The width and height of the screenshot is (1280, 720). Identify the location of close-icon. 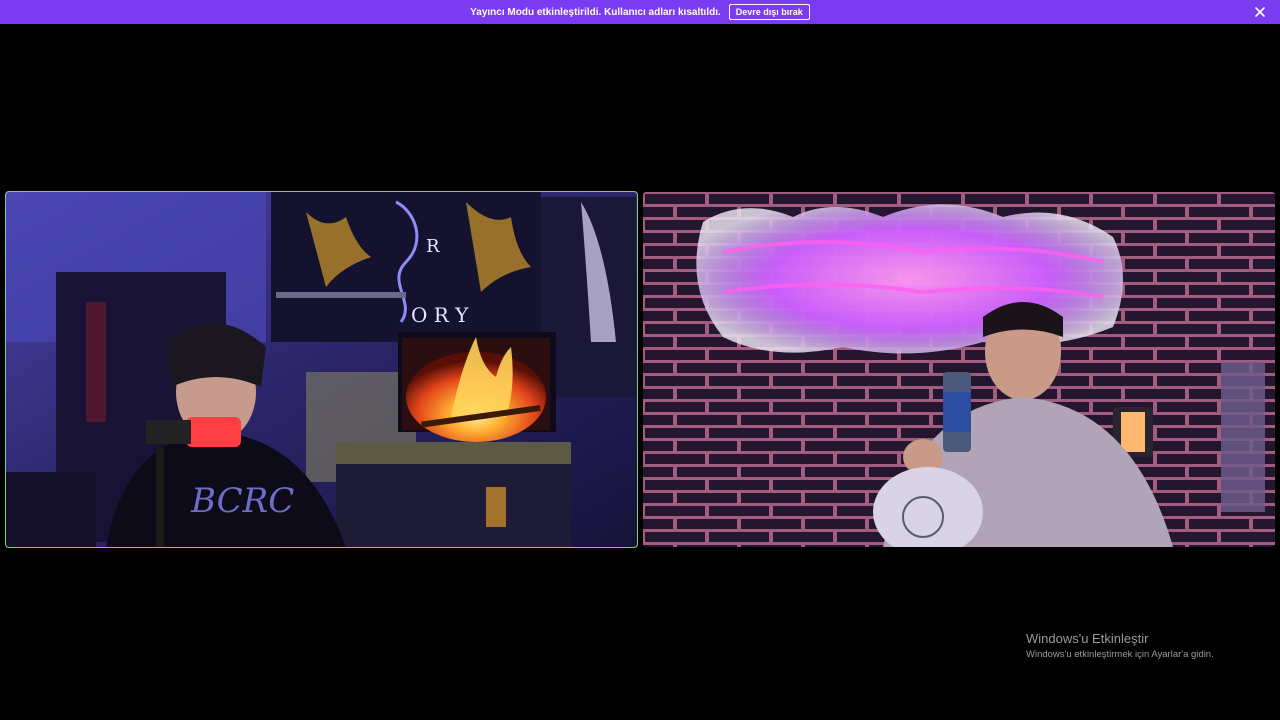
(1260, 12).